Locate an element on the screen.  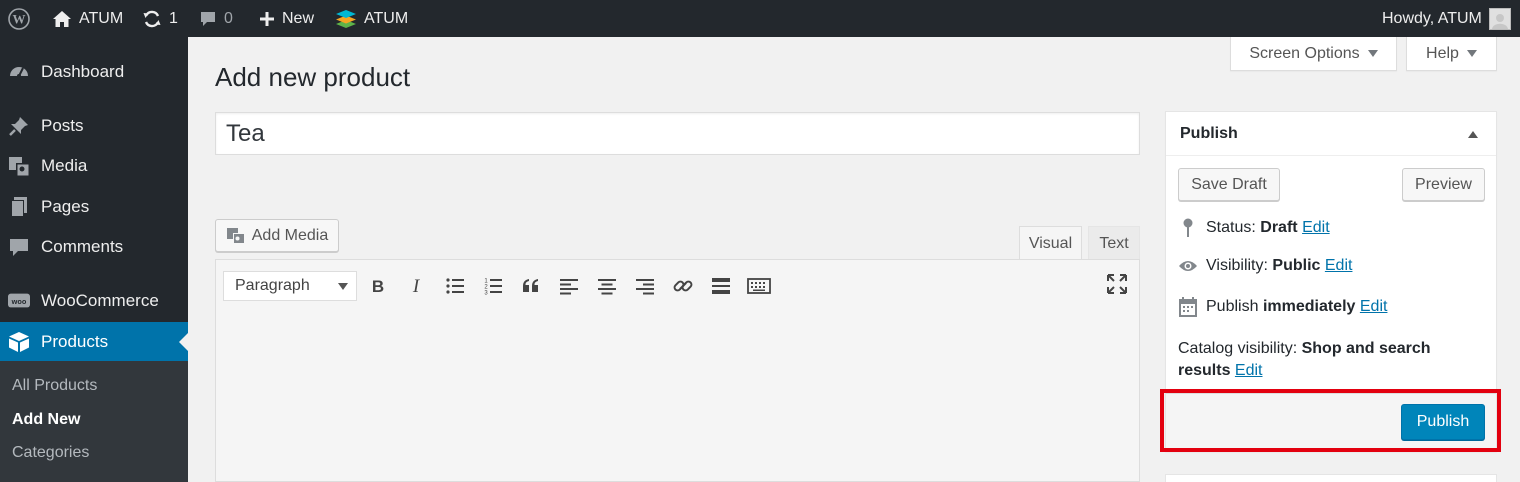
publish-date-row: Publish immediately Edit is located at coordinates (1282, 307).